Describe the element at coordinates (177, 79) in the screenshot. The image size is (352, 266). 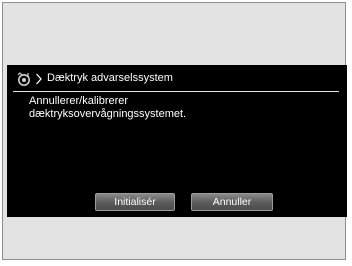
I see `dialog-header: Dæktryk advarselssystem` at that location.